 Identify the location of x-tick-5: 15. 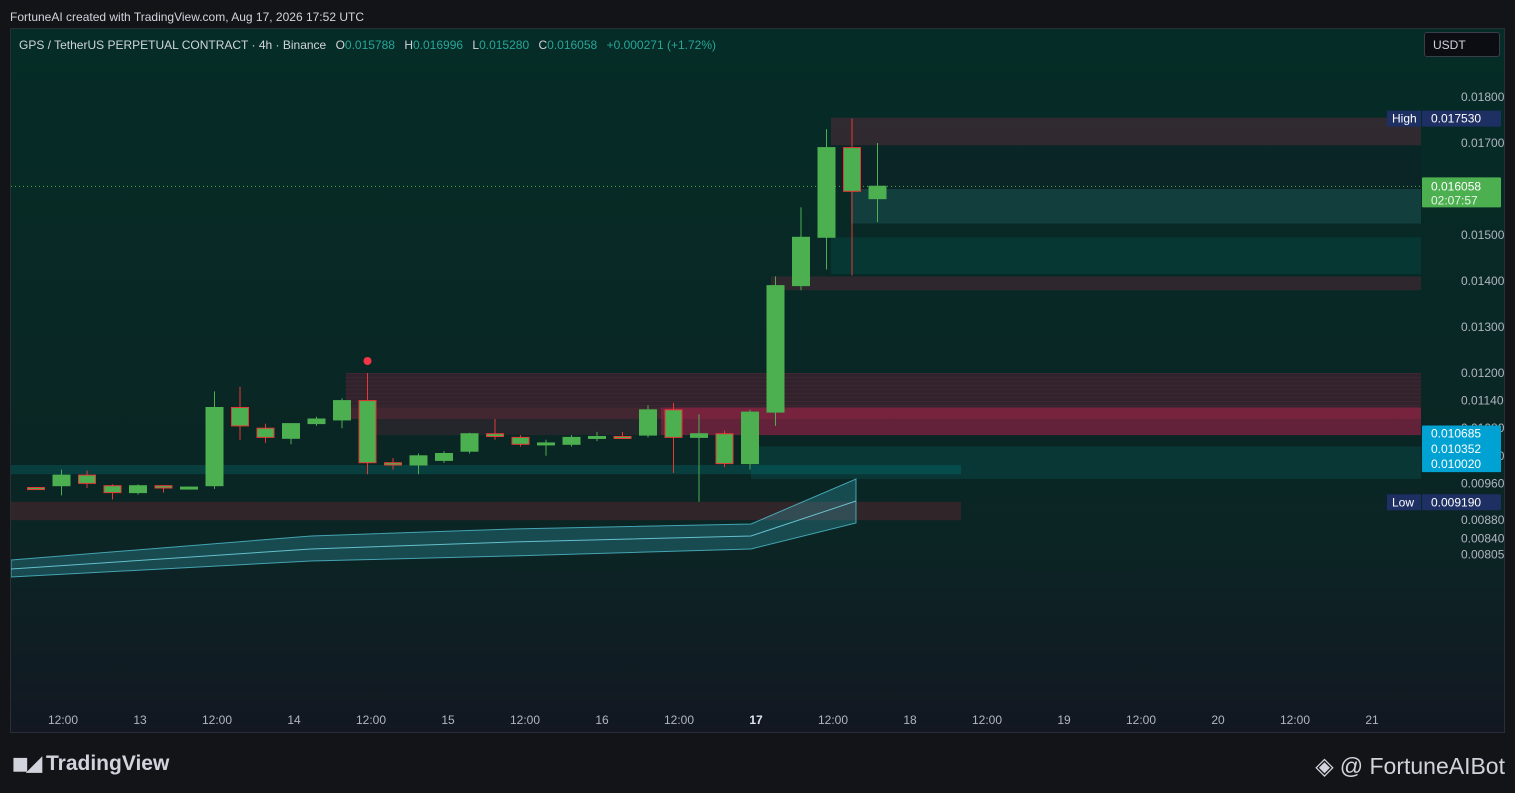
(448, 720).